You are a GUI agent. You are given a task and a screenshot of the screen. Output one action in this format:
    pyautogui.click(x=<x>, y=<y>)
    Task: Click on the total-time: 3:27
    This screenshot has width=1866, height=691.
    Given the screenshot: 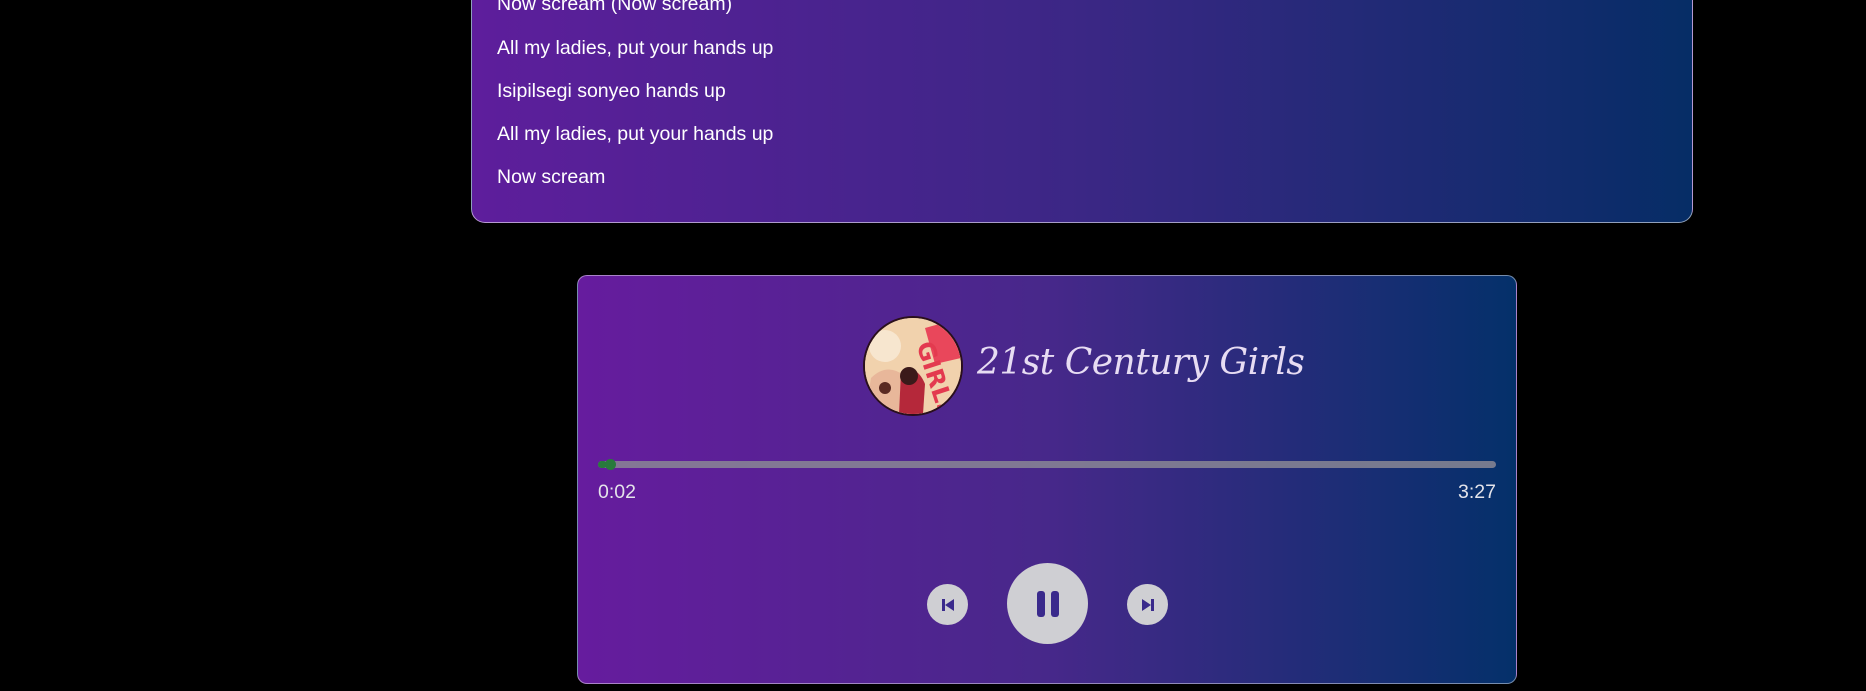 What is the action you would take?
    pyautogui.click(x=1477, y=492)
    